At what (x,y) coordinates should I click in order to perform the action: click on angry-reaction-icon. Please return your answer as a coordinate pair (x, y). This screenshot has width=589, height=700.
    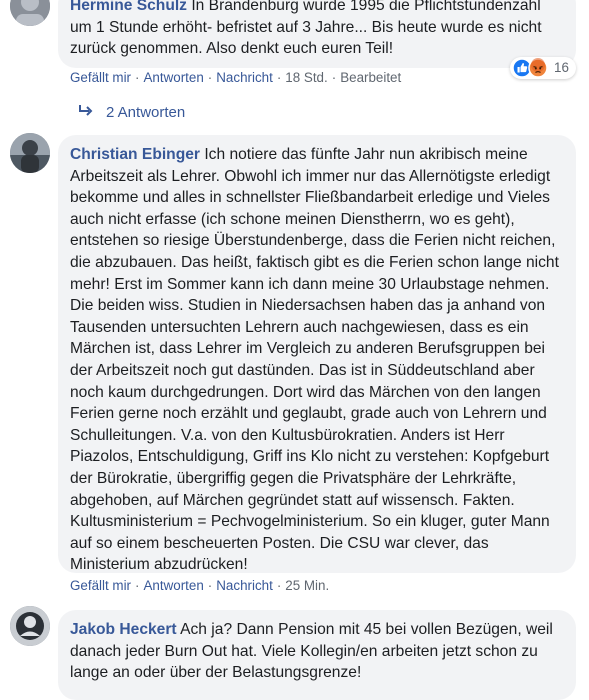
    Looking at the image, I should click on (538, 68).